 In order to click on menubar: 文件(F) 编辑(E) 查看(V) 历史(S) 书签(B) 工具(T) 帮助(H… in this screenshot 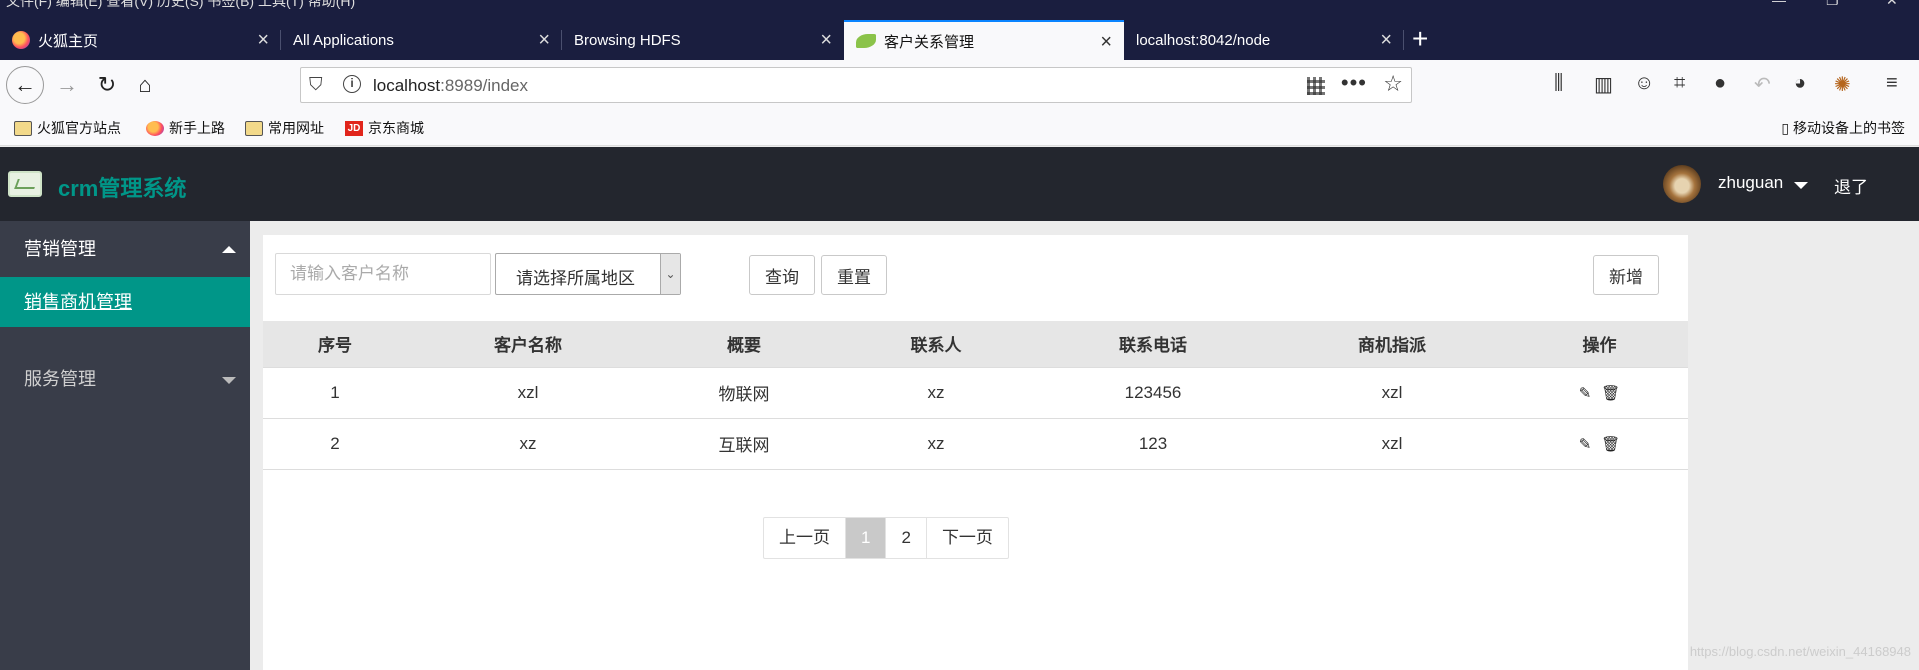, I will do `click(180, 5)`.